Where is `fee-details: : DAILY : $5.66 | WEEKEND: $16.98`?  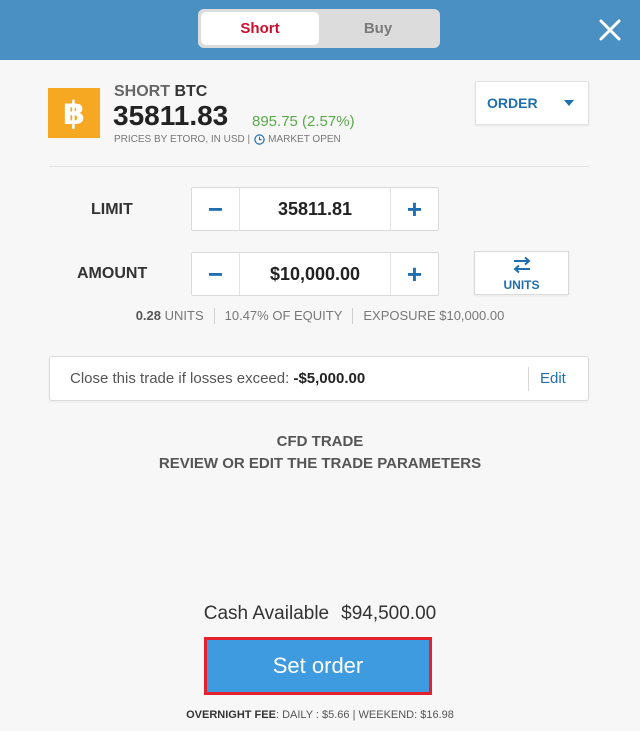
fee-details: : DAILY : $5.66 | WEEKEND: $16.98 is located at coordinates (364, 715).